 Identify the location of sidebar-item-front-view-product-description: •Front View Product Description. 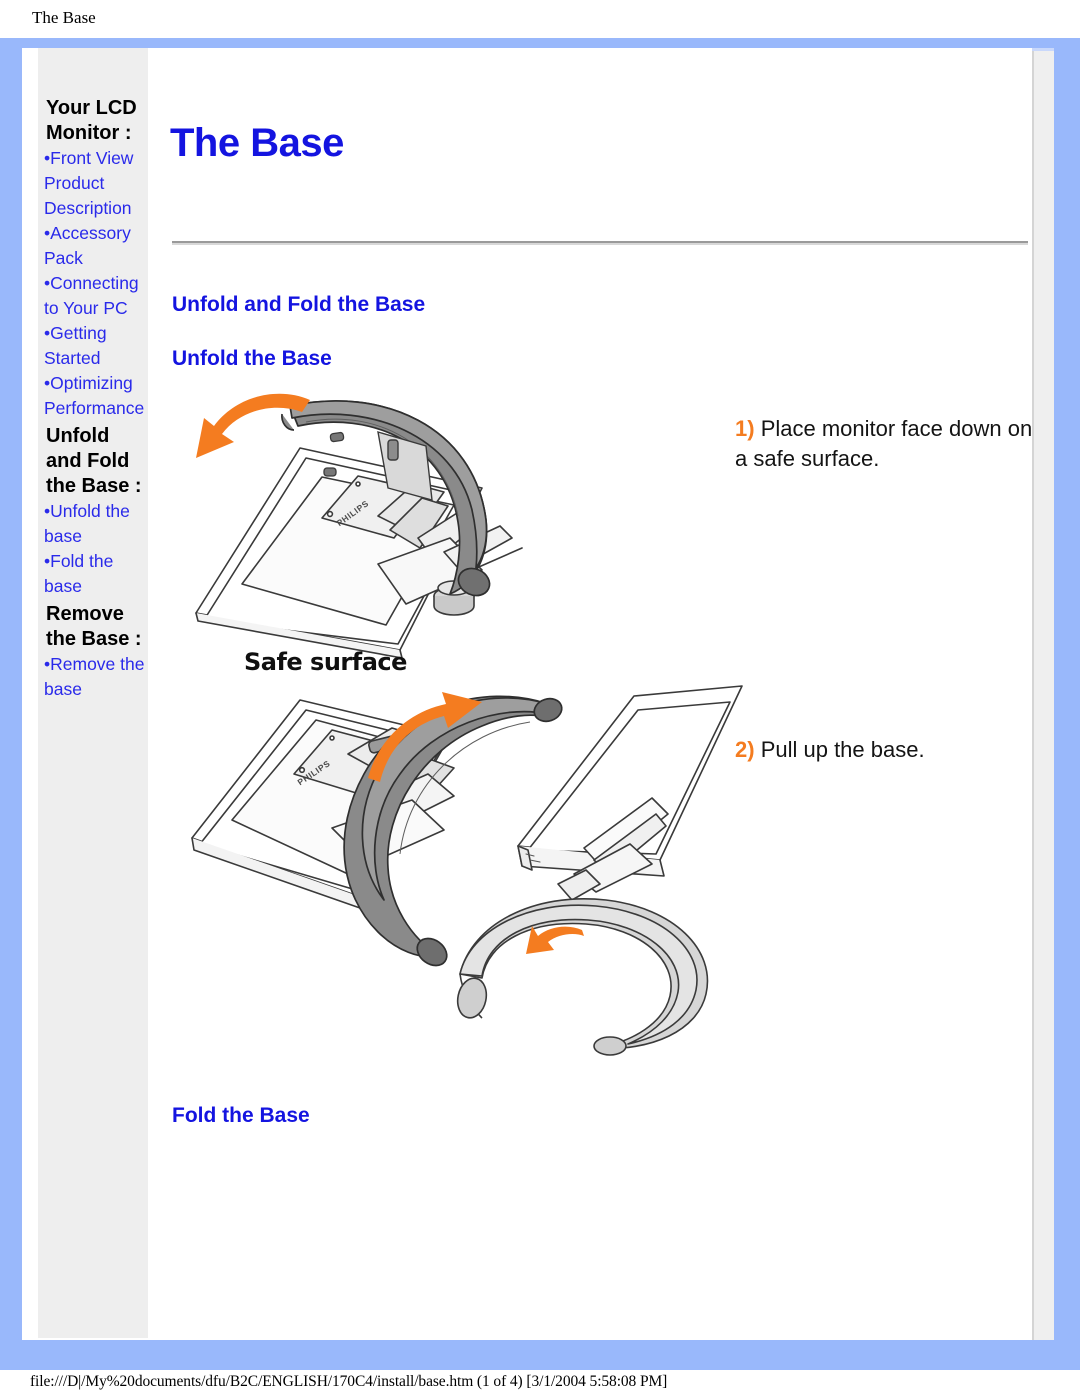
(93, 183).